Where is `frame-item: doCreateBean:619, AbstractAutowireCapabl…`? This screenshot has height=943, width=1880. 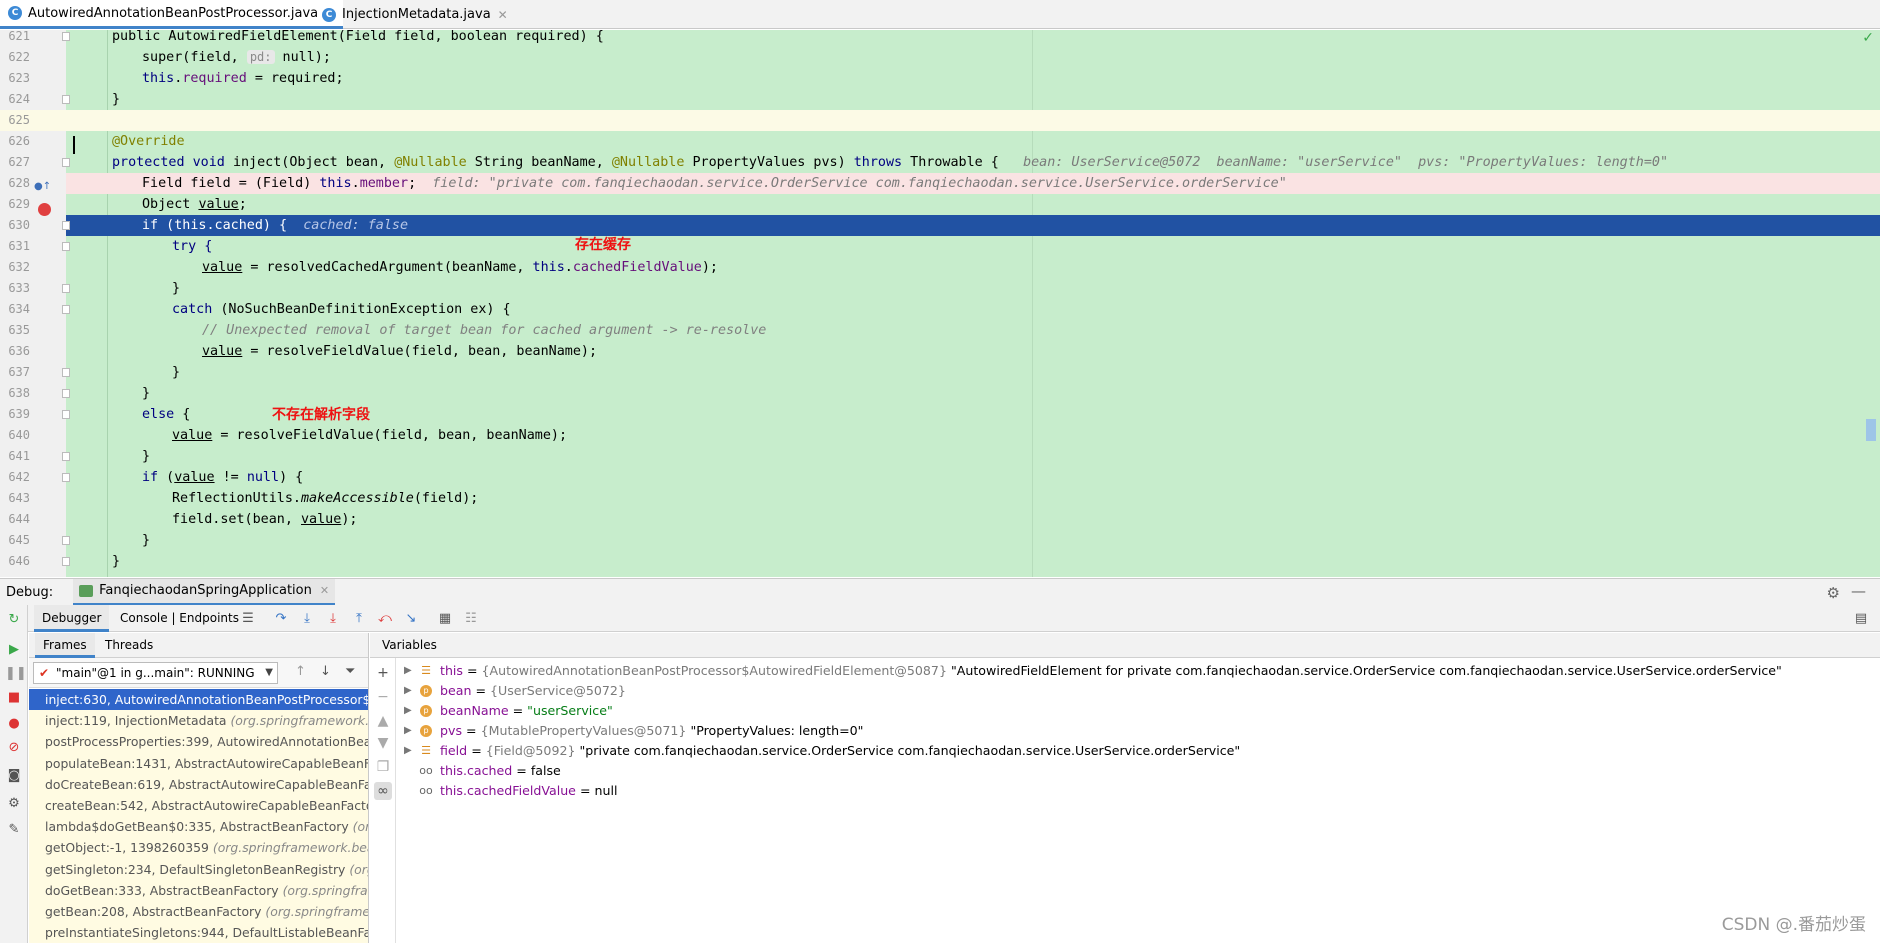
frame-item: doCreateBean:619, AbstractAutowireCapabl… is located at coordinates (198, 784).